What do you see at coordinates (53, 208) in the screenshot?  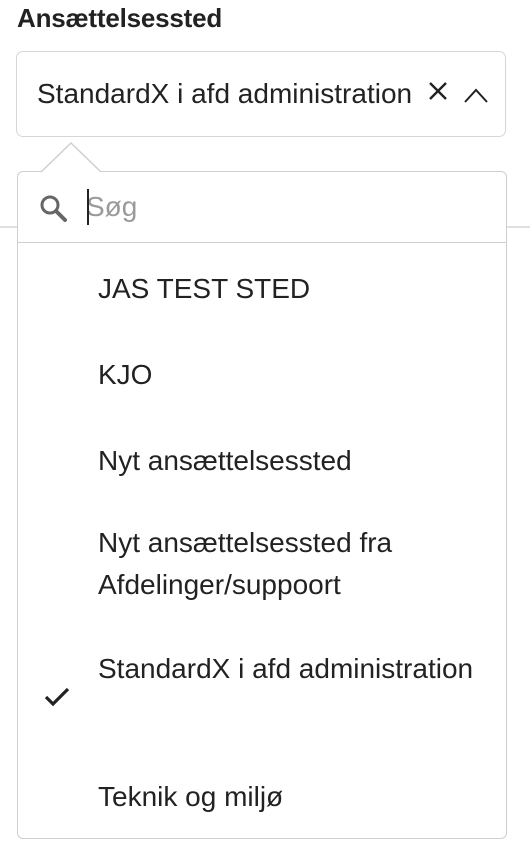 I see `search-icon` at bounding box center [53, 208].